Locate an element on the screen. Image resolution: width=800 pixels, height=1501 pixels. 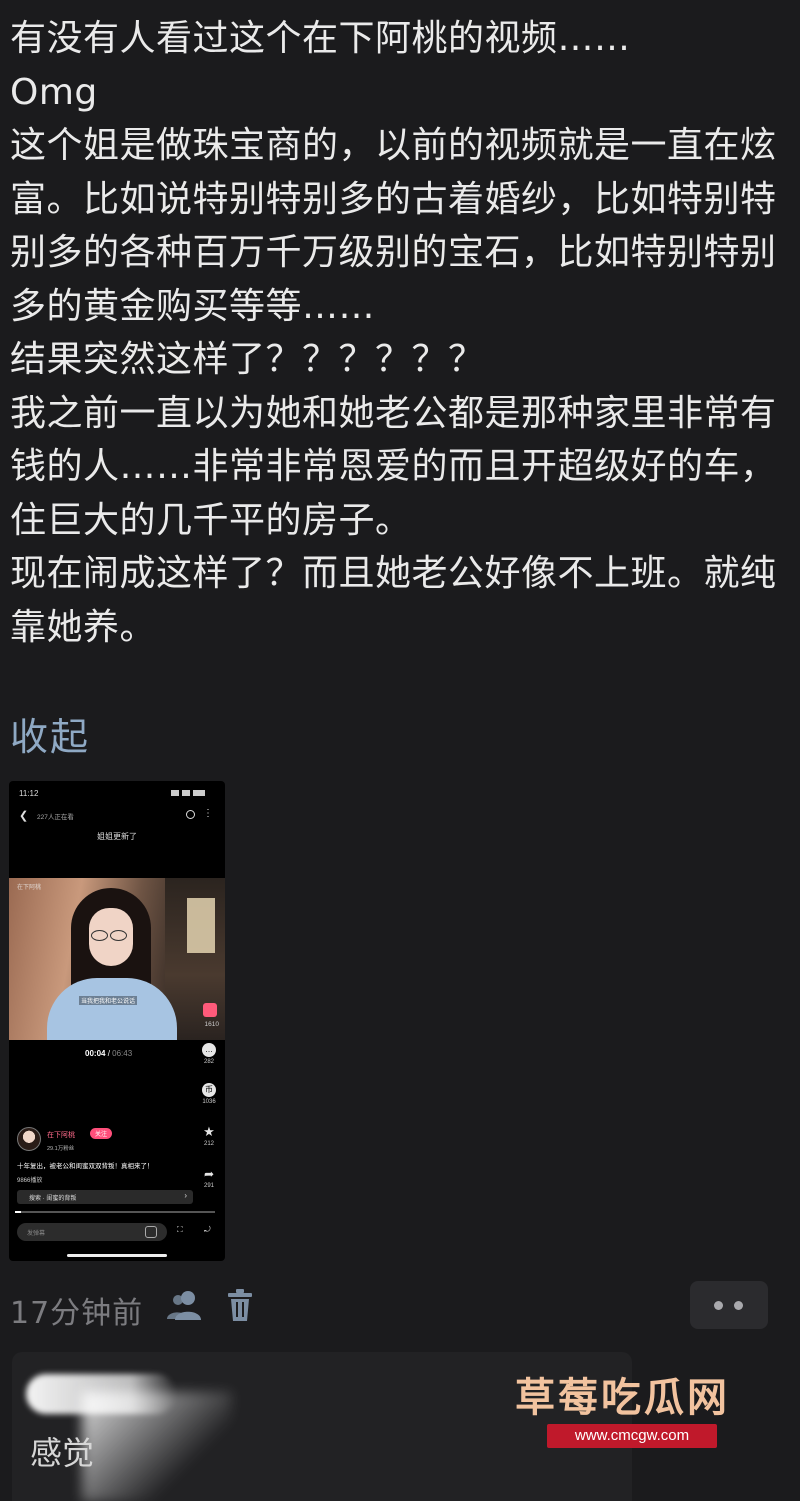
chevron-right-icon: › is located at coordinates (185, 1195).